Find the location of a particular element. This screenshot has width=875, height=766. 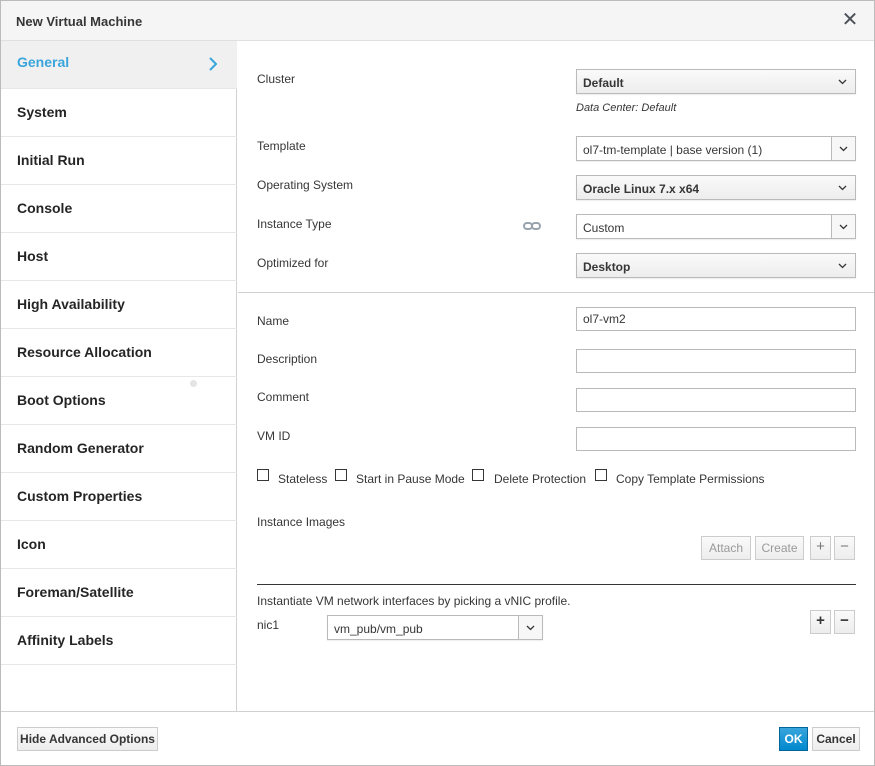

sidebar-item-label: Initial Run is located at coordinates (51, 160).